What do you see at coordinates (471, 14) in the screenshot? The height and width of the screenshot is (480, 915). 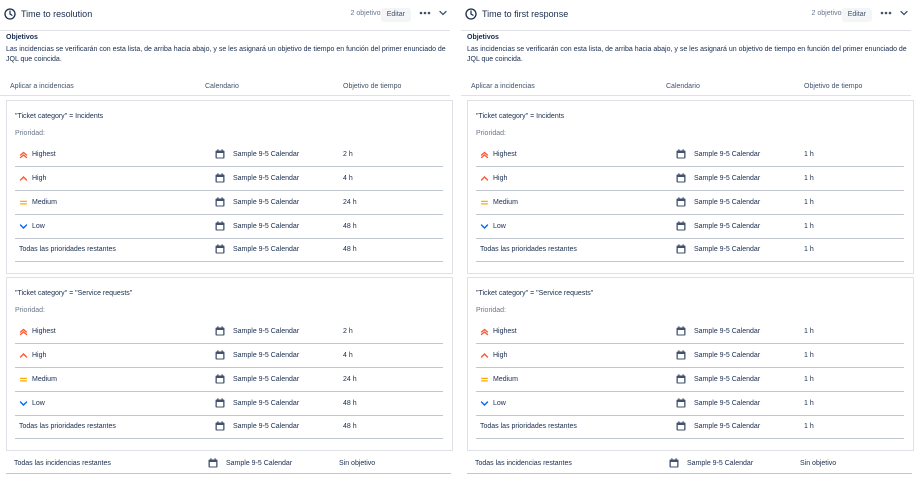 I see `clock-icon` at bounding box center [471, 14].